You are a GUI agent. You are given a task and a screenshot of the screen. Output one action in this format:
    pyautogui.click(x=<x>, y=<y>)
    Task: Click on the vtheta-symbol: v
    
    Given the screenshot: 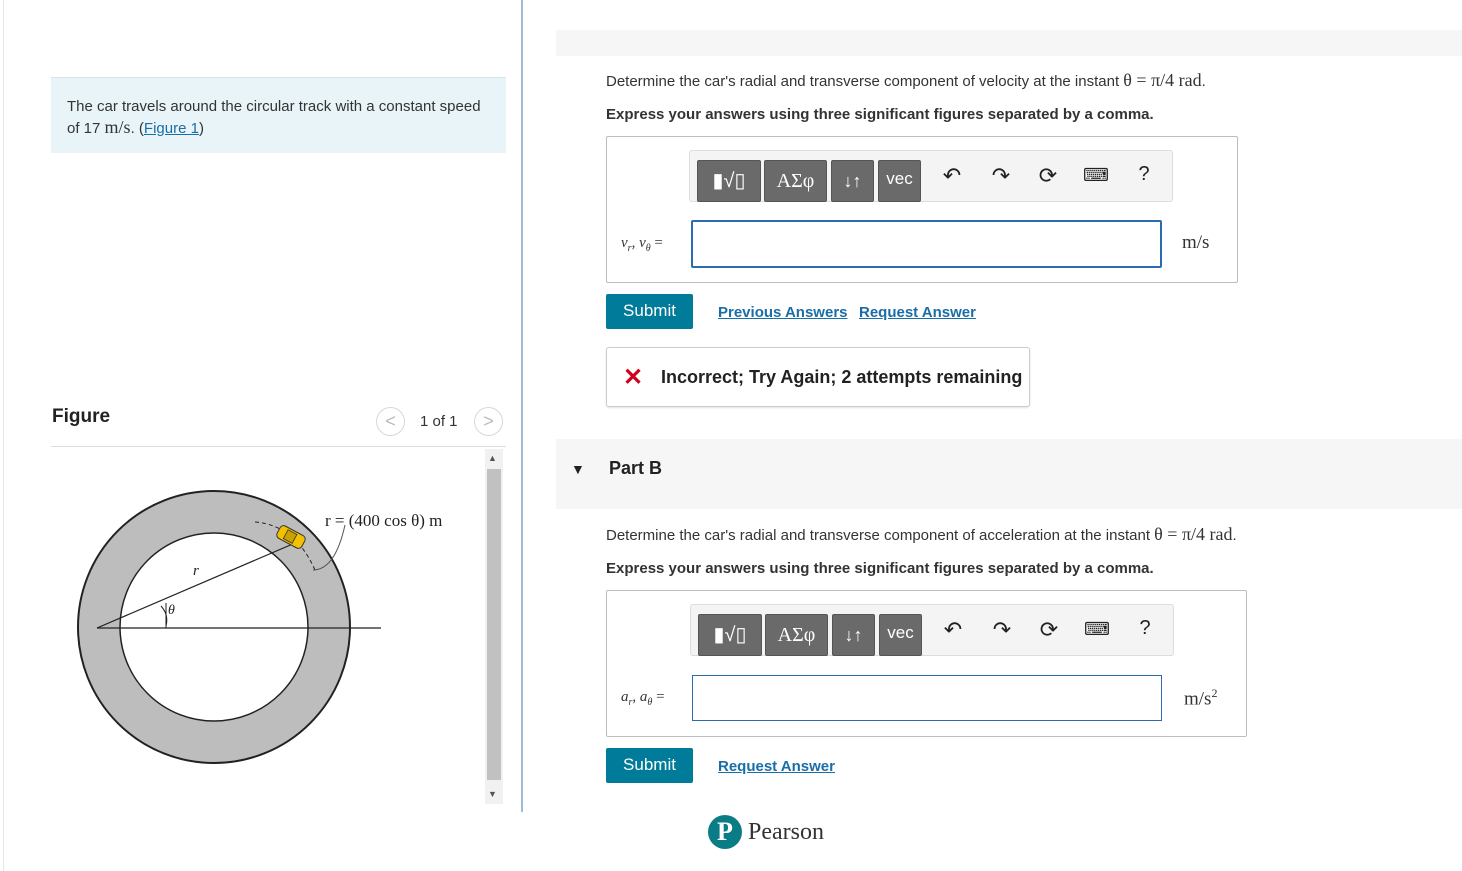 What is the action you would take?
    pyautogui.click(x=642, y=243)
    